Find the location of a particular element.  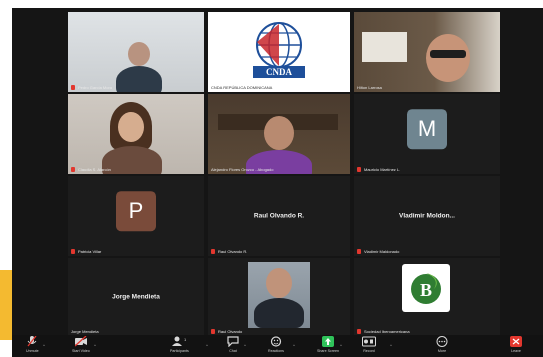

leave-icon is located at coordinates (516, 341).